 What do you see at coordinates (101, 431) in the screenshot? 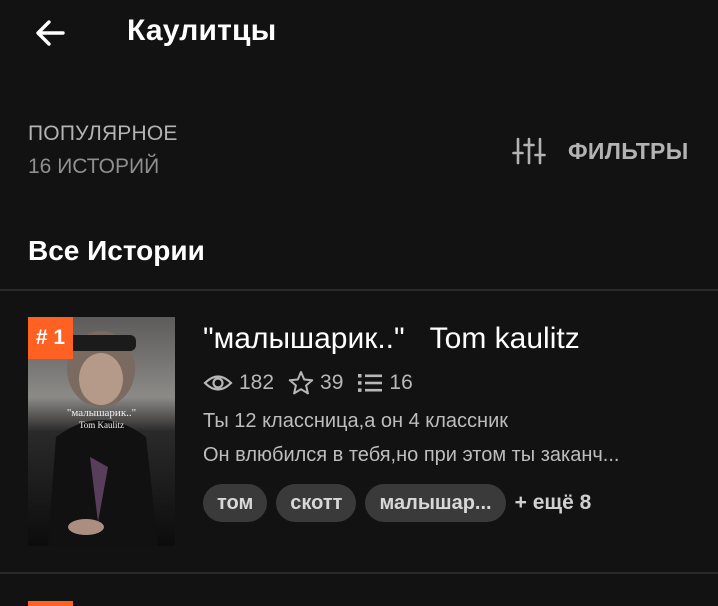
I see `story-cover: # 1 "малышарик.." Tom Kaulitz` at bounding box center [101, 431].